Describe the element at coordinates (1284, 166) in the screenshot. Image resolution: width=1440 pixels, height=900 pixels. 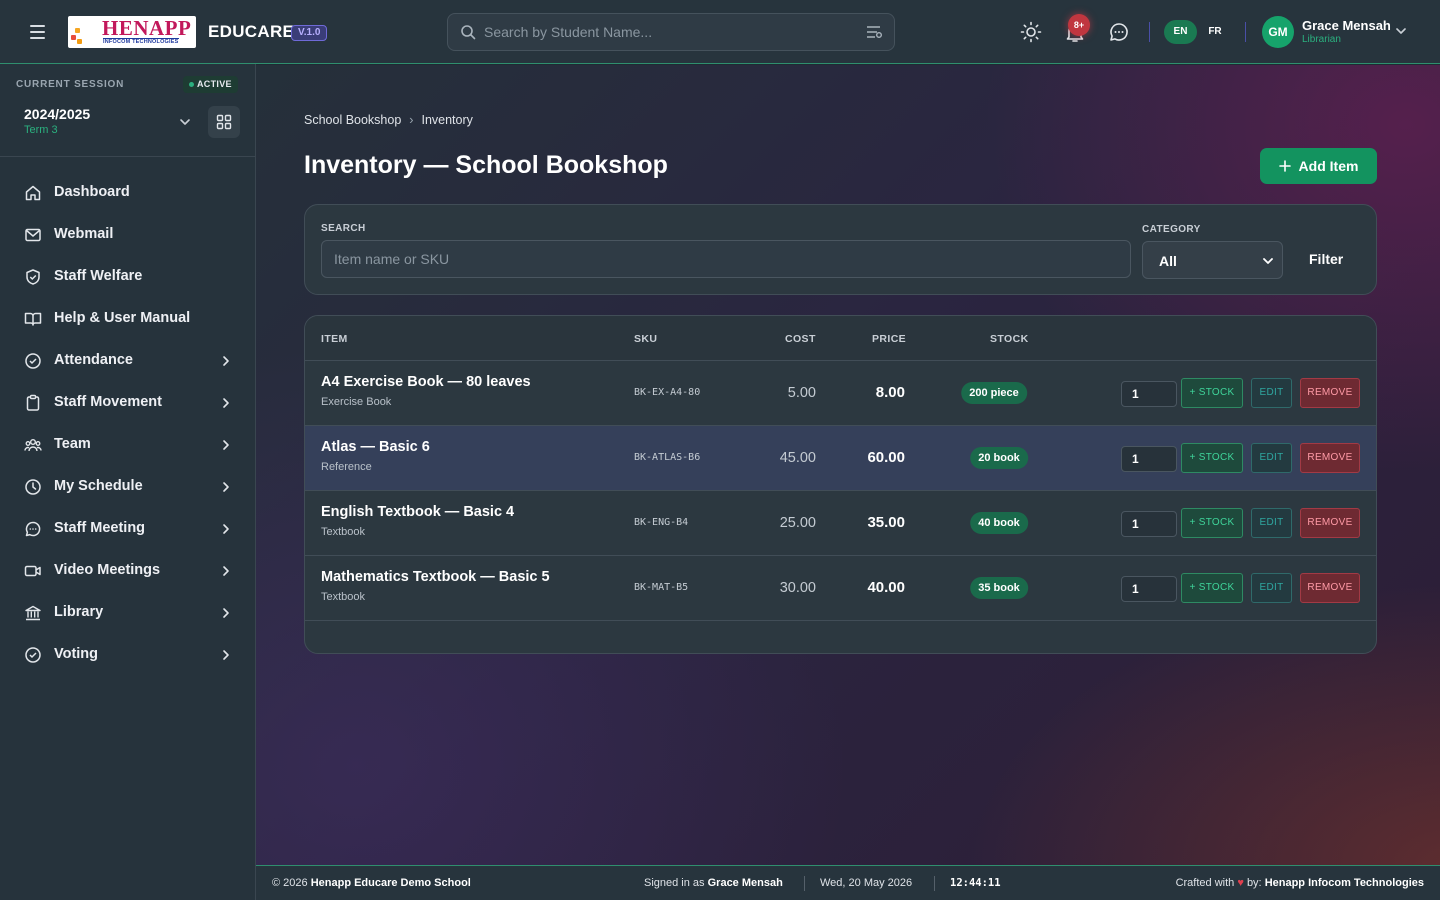
I see `plus-icon` at that location.